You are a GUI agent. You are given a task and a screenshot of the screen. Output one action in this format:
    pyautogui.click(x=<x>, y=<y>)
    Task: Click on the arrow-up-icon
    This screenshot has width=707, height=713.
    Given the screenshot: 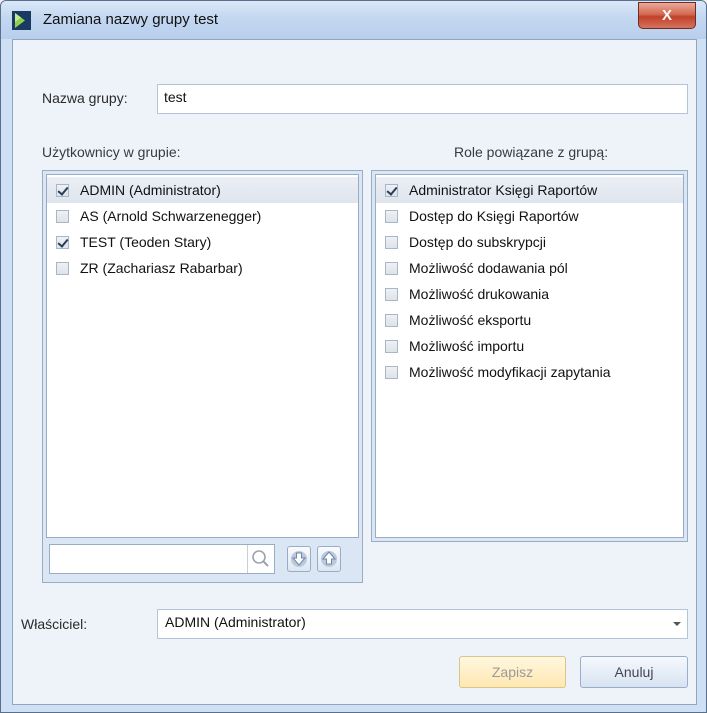 What is the action you would take?
    pyautogui.click(x=329, y=559)
    